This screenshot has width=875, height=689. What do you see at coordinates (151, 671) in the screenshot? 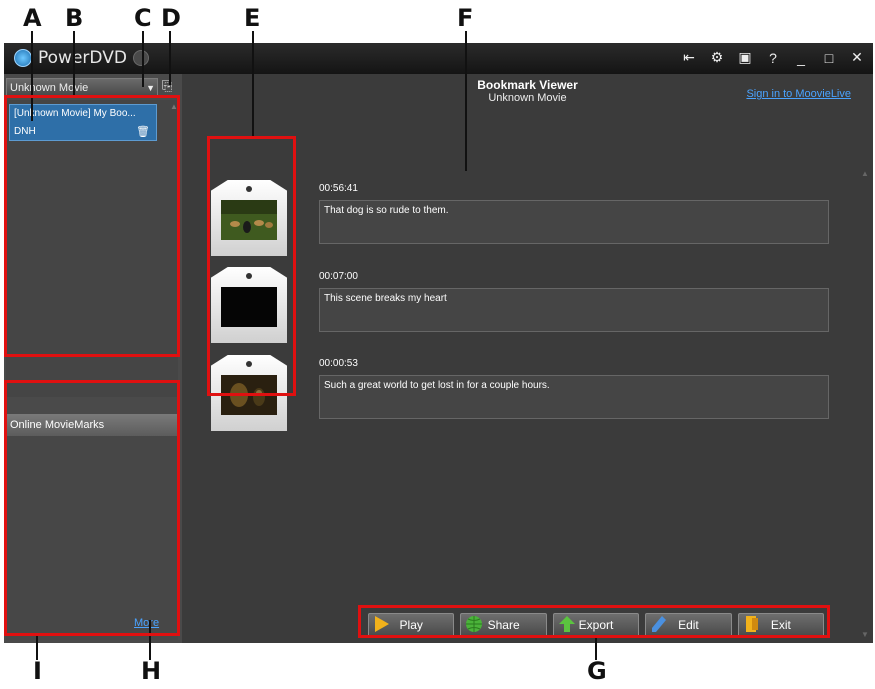
I see `callout-label-h: H` at bounding box center [151, 671].